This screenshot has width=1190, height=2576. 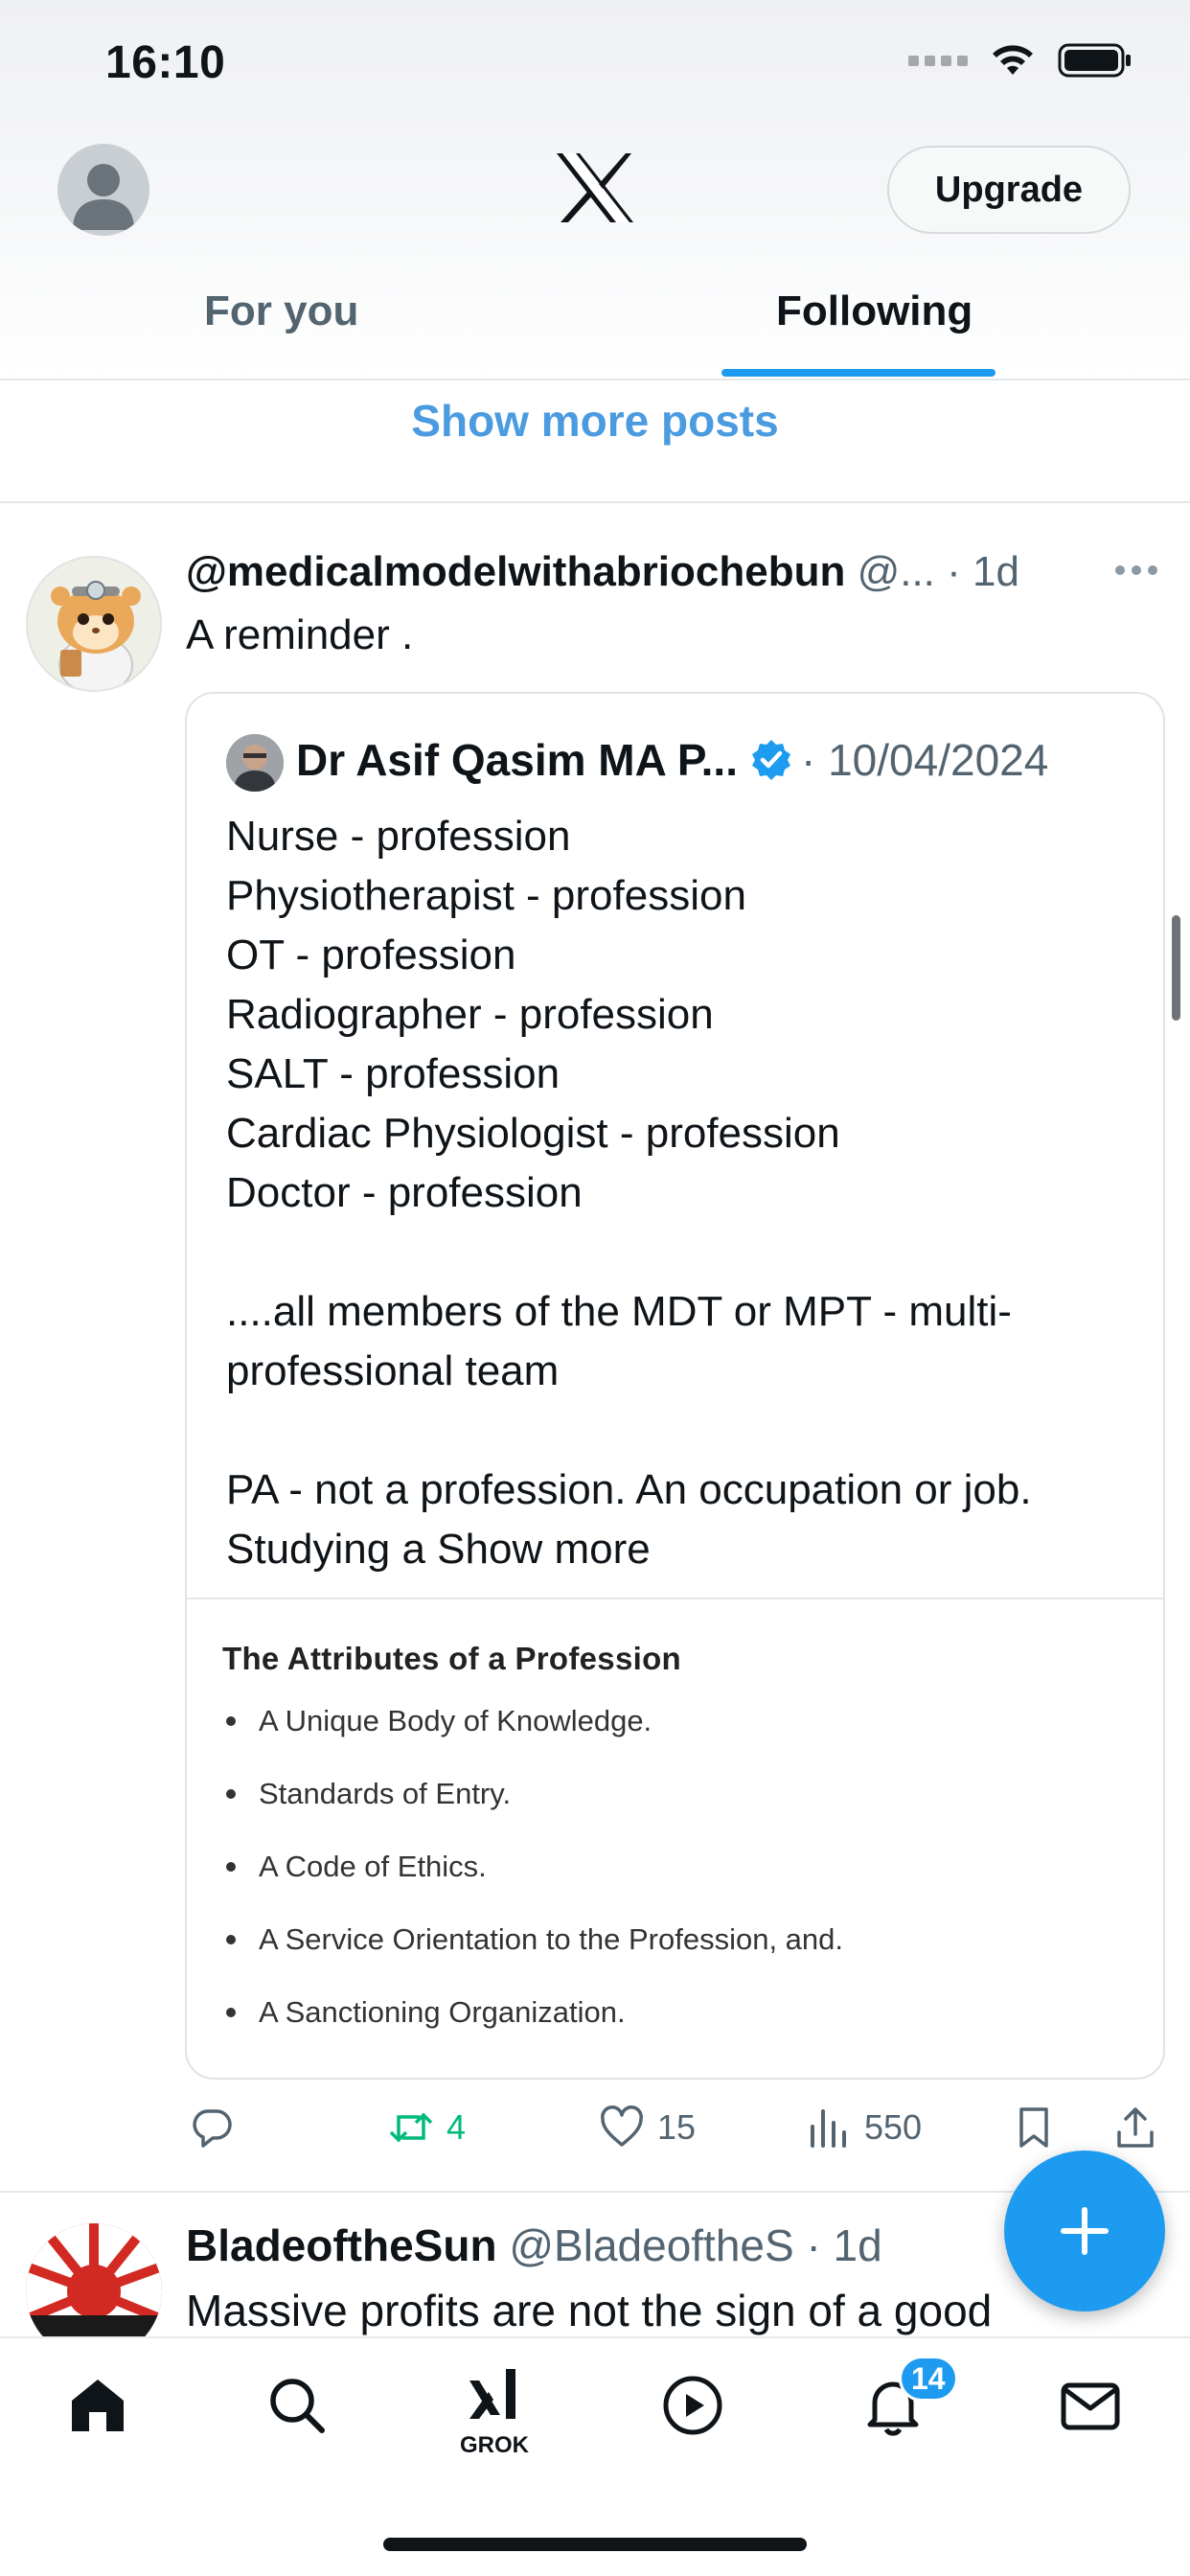 What do you see at coordinates (686, 1549) in the screenshot?
I see `quoted-line-show-more: Studying a Show more` at bounding box center [686, 1549].